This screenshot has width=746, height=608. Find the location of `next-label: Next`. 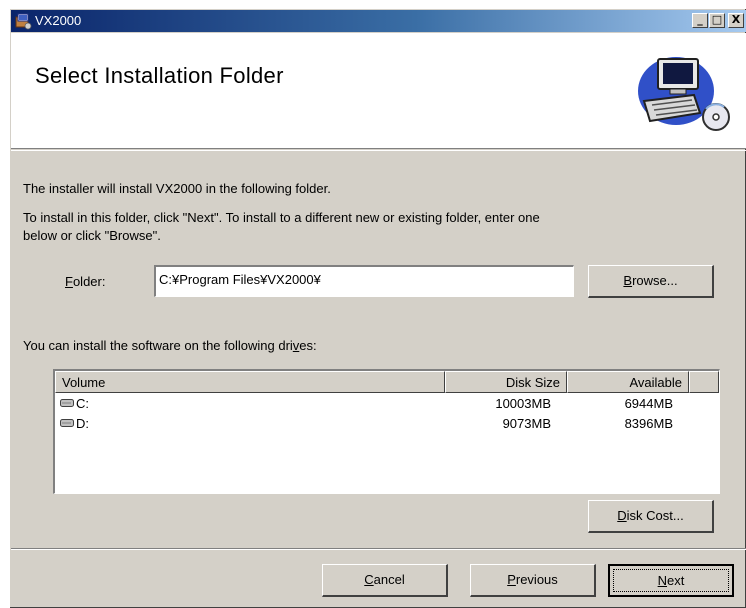

next-label: Next is located at coordinates (671, 580).